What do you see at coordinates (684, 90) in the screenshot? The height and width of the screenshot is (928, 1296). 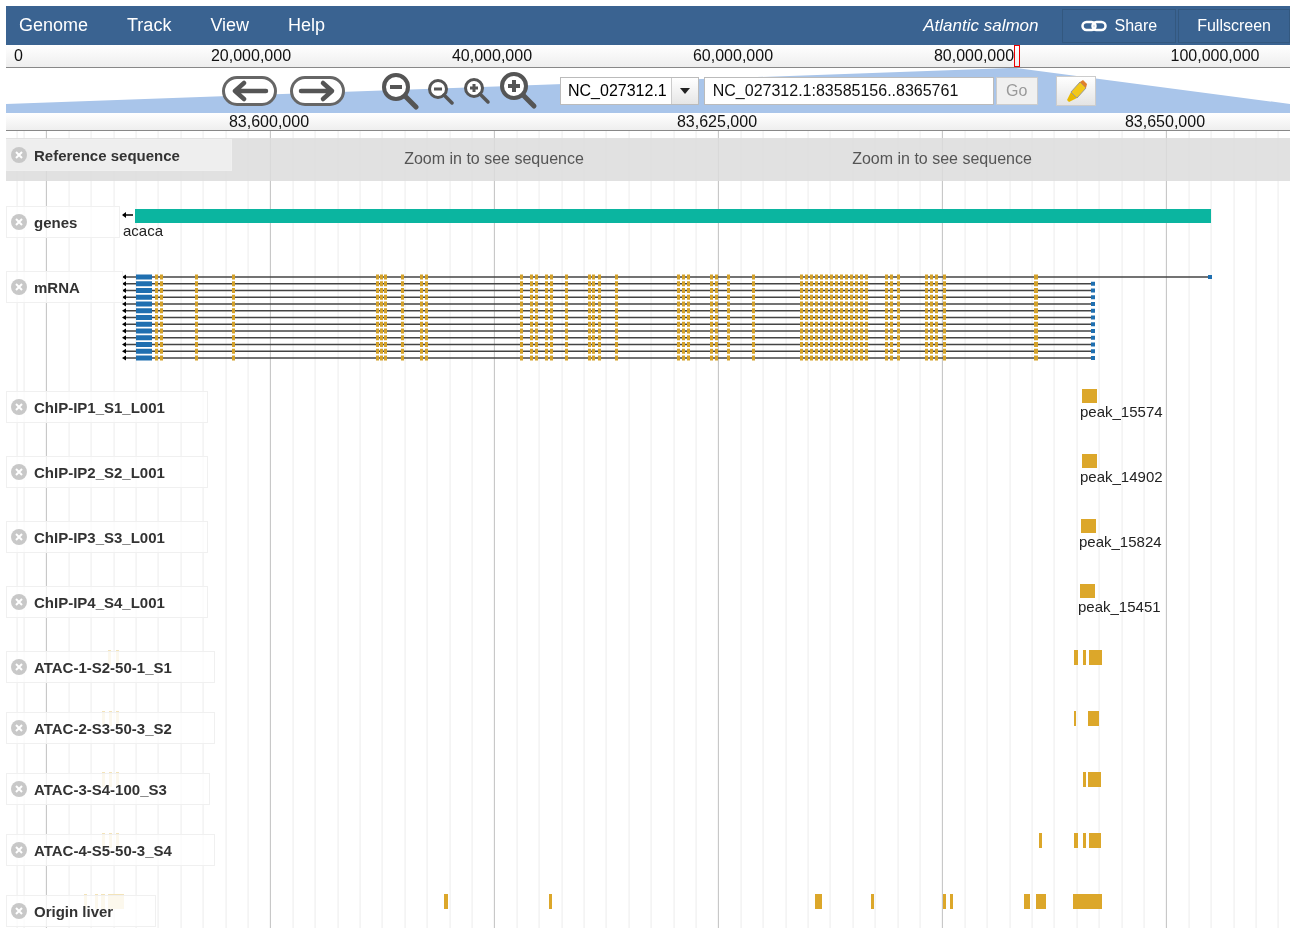 I see `caret-icon` at bounding box center [684, 90].